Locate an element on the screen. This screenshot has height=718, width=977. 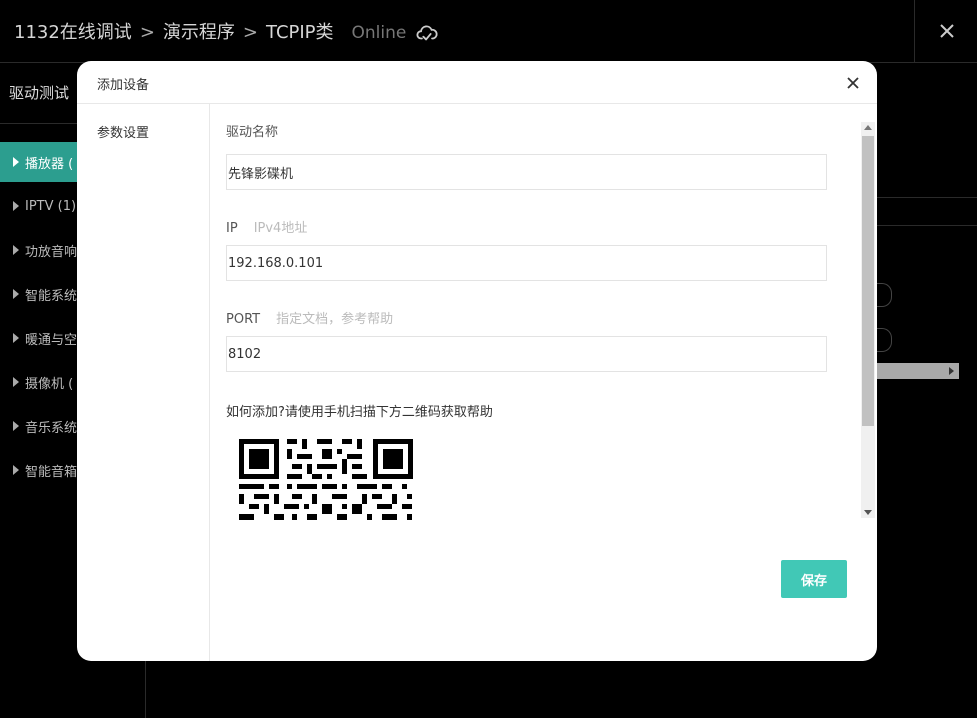
dialog-header: 添加设备 is located at coordinates (477, 82).